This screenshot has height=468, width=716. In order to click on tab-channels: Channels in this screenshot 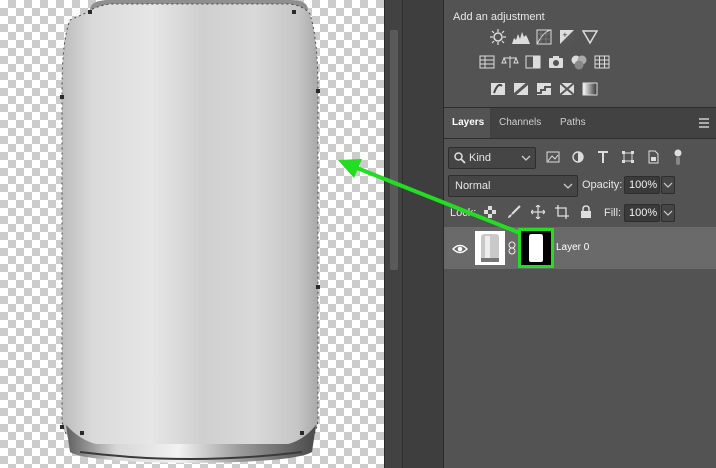, I will do `click(520, 123)`.